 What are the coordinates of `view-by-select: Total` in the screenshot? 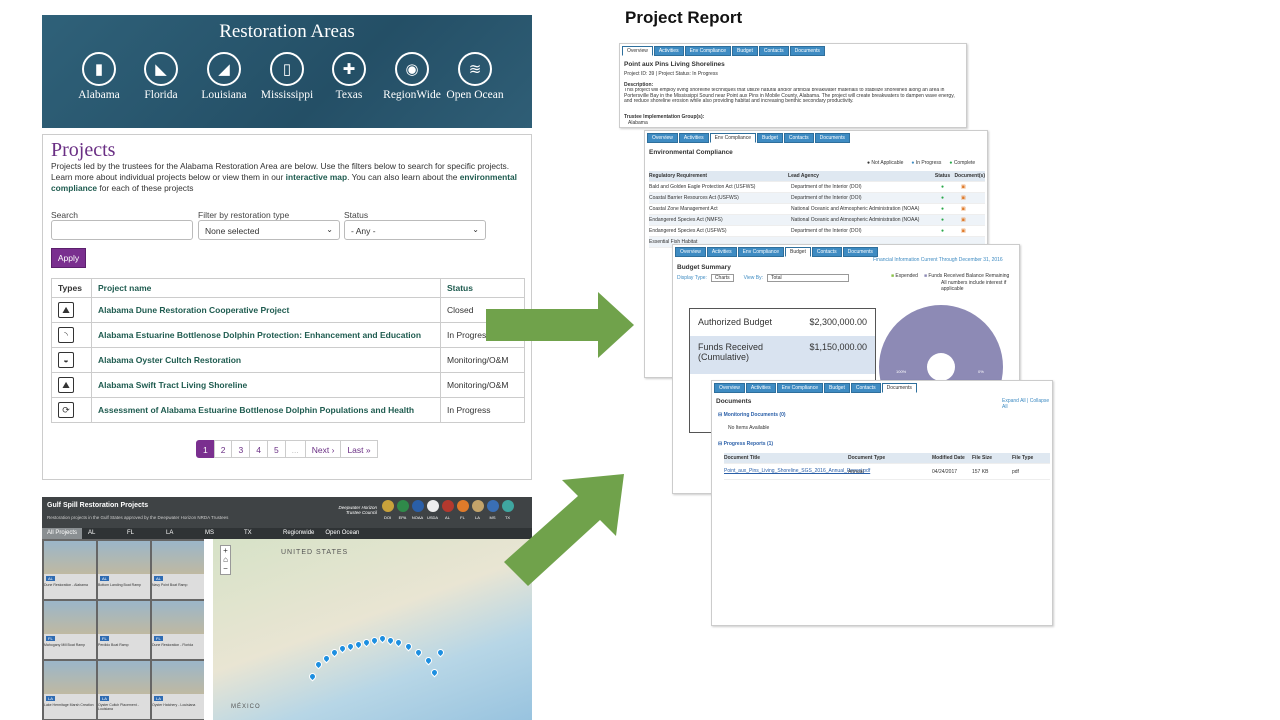 It's located at (808, 278).